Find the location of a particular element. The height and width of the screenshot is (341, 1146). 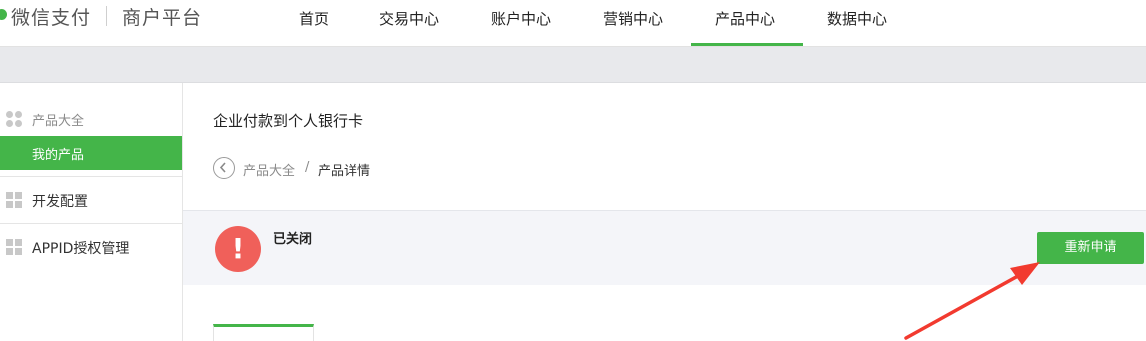

sidebar-group-products: 产品大全 is located at coordinates (58, 119).